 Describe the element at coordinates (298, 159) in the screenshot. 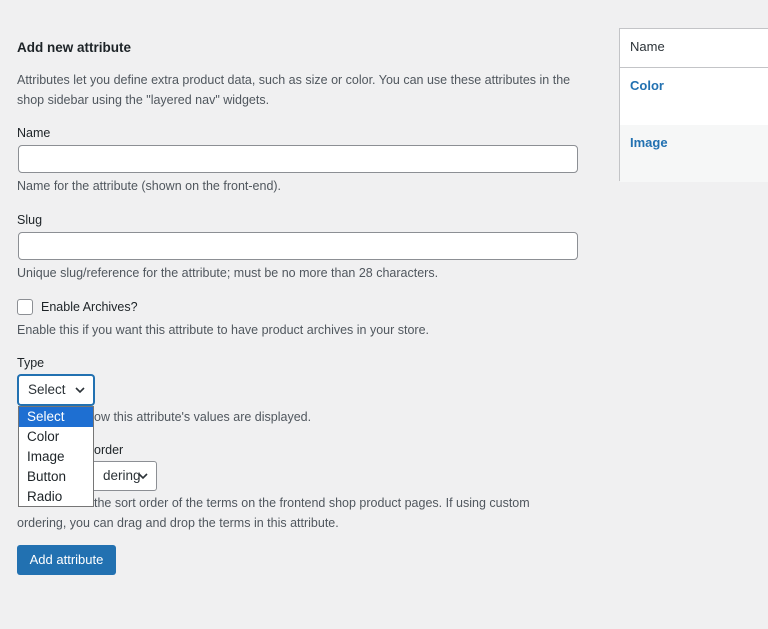

I see `name-input` at that location.